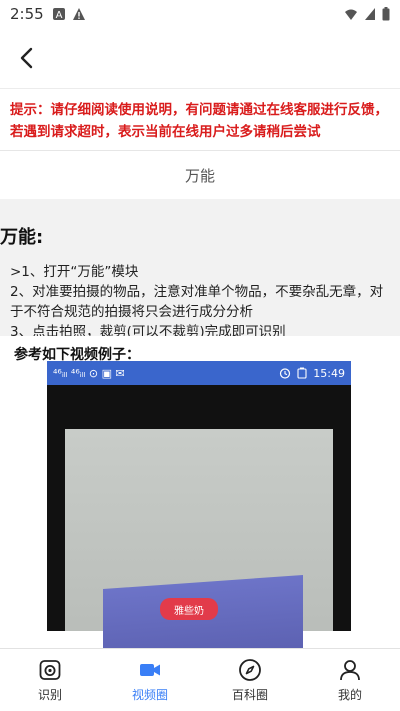  What do you see at coordinates (50, 669) in the screenshot?
I see `camera-icon` at bounding box center [50, 669].